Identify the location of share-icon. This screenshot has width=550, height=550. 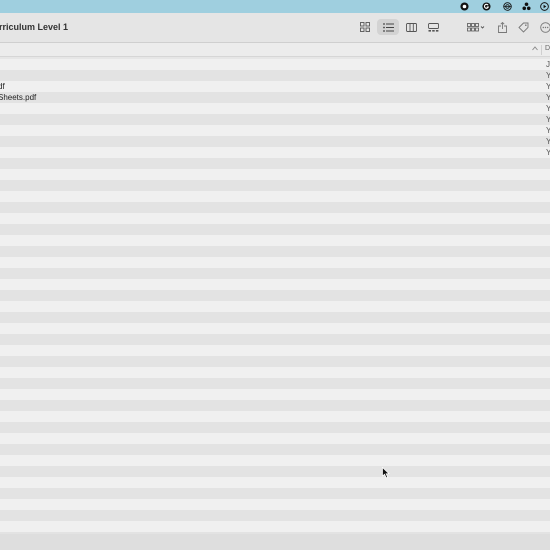
(502, 27).